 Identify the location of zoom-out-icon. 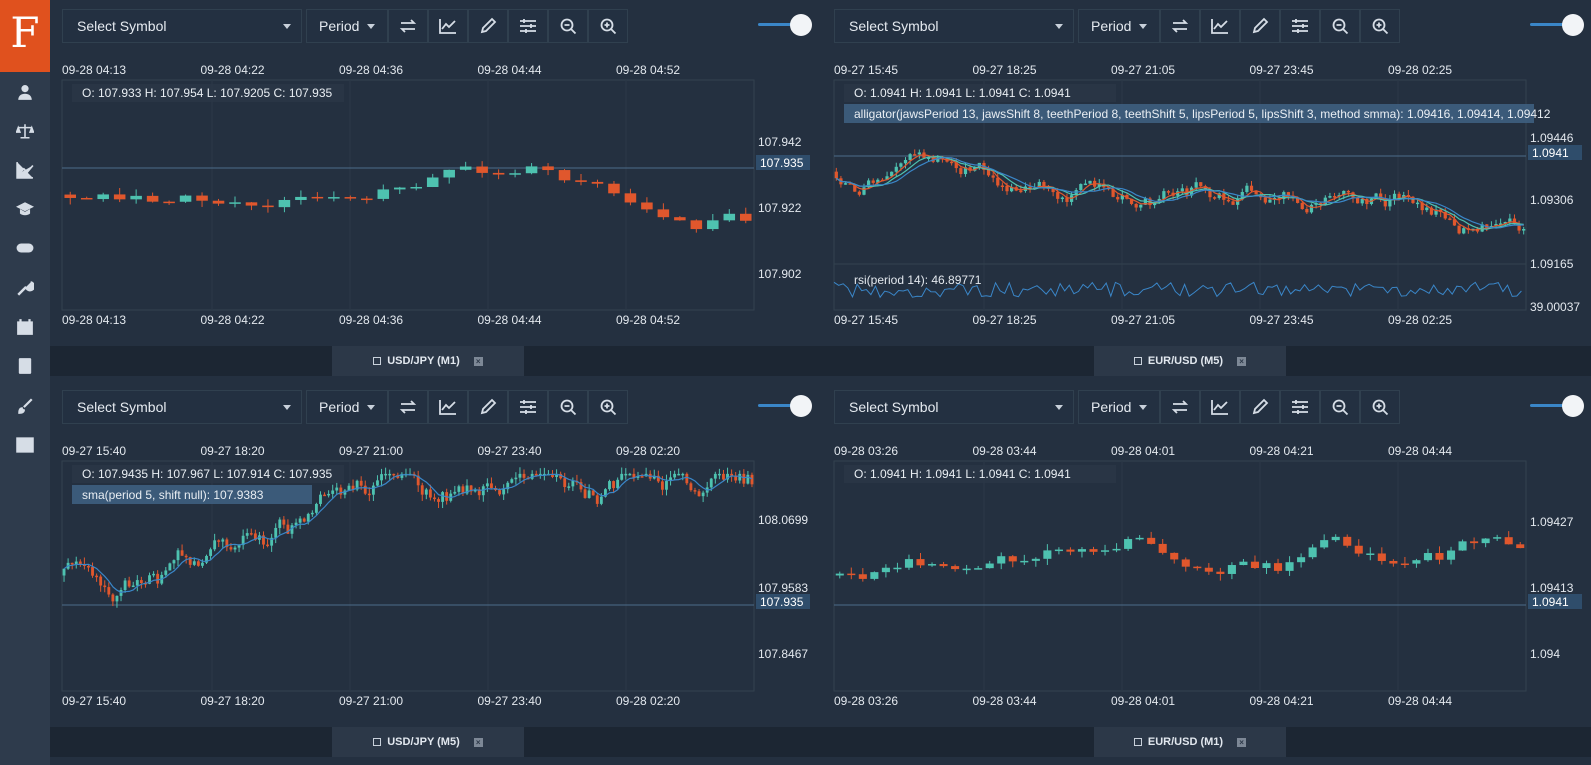
(568, 26).